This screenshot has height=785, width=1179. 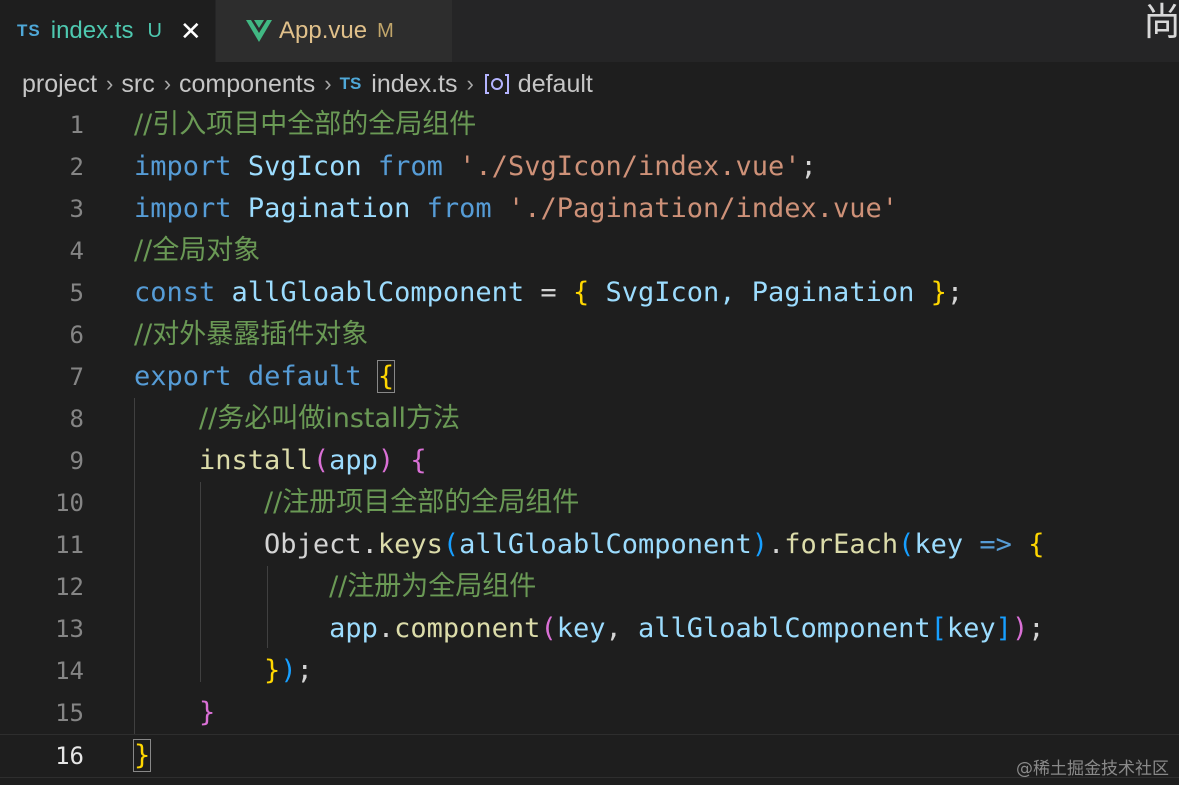 I want to click on modified-status-badge: M, so click(x=385, y=30).